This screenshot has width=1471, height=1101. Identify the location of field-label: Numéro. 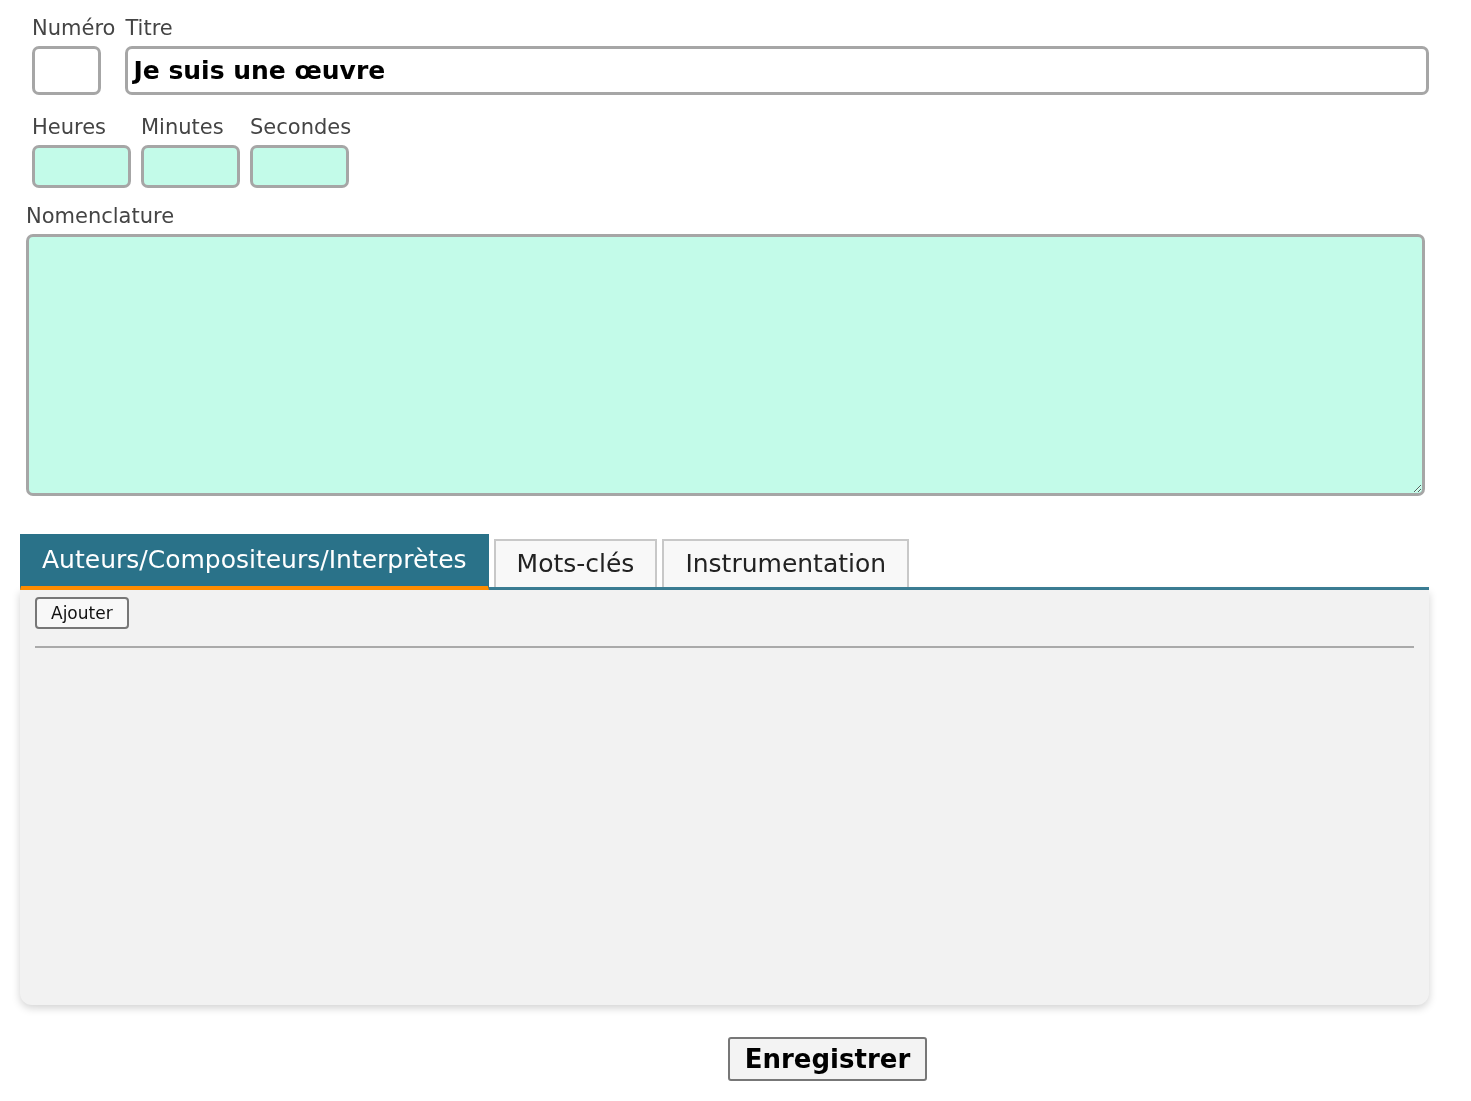
(74, 28).